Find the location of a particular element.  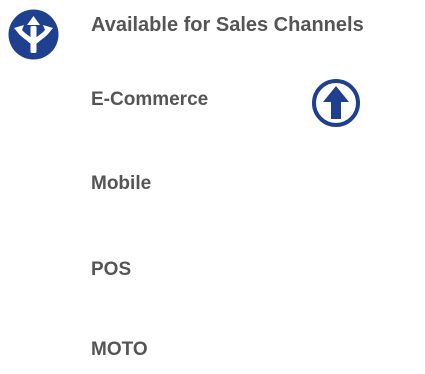

channel-item-moto: MOTO is located at coordinates (119, 349).